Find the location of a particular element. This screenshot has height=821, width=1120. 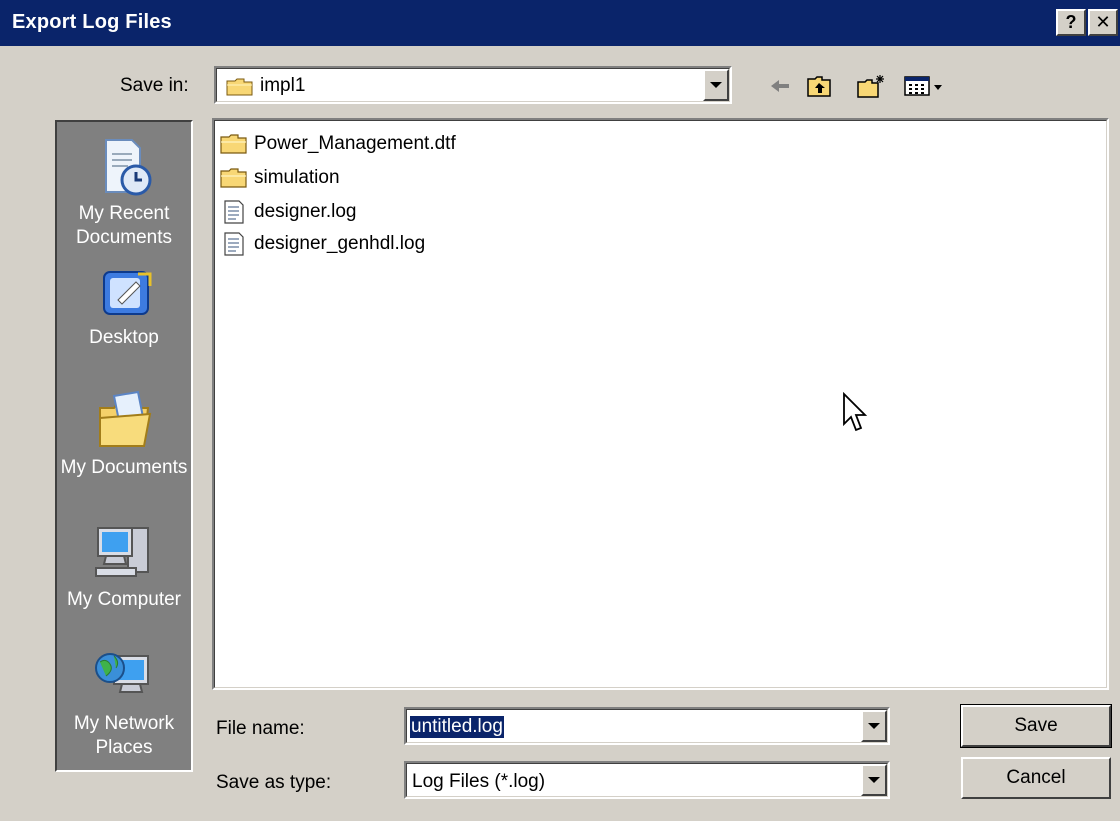

file-name-field: untitled.log is located at coordinates (647, 726).